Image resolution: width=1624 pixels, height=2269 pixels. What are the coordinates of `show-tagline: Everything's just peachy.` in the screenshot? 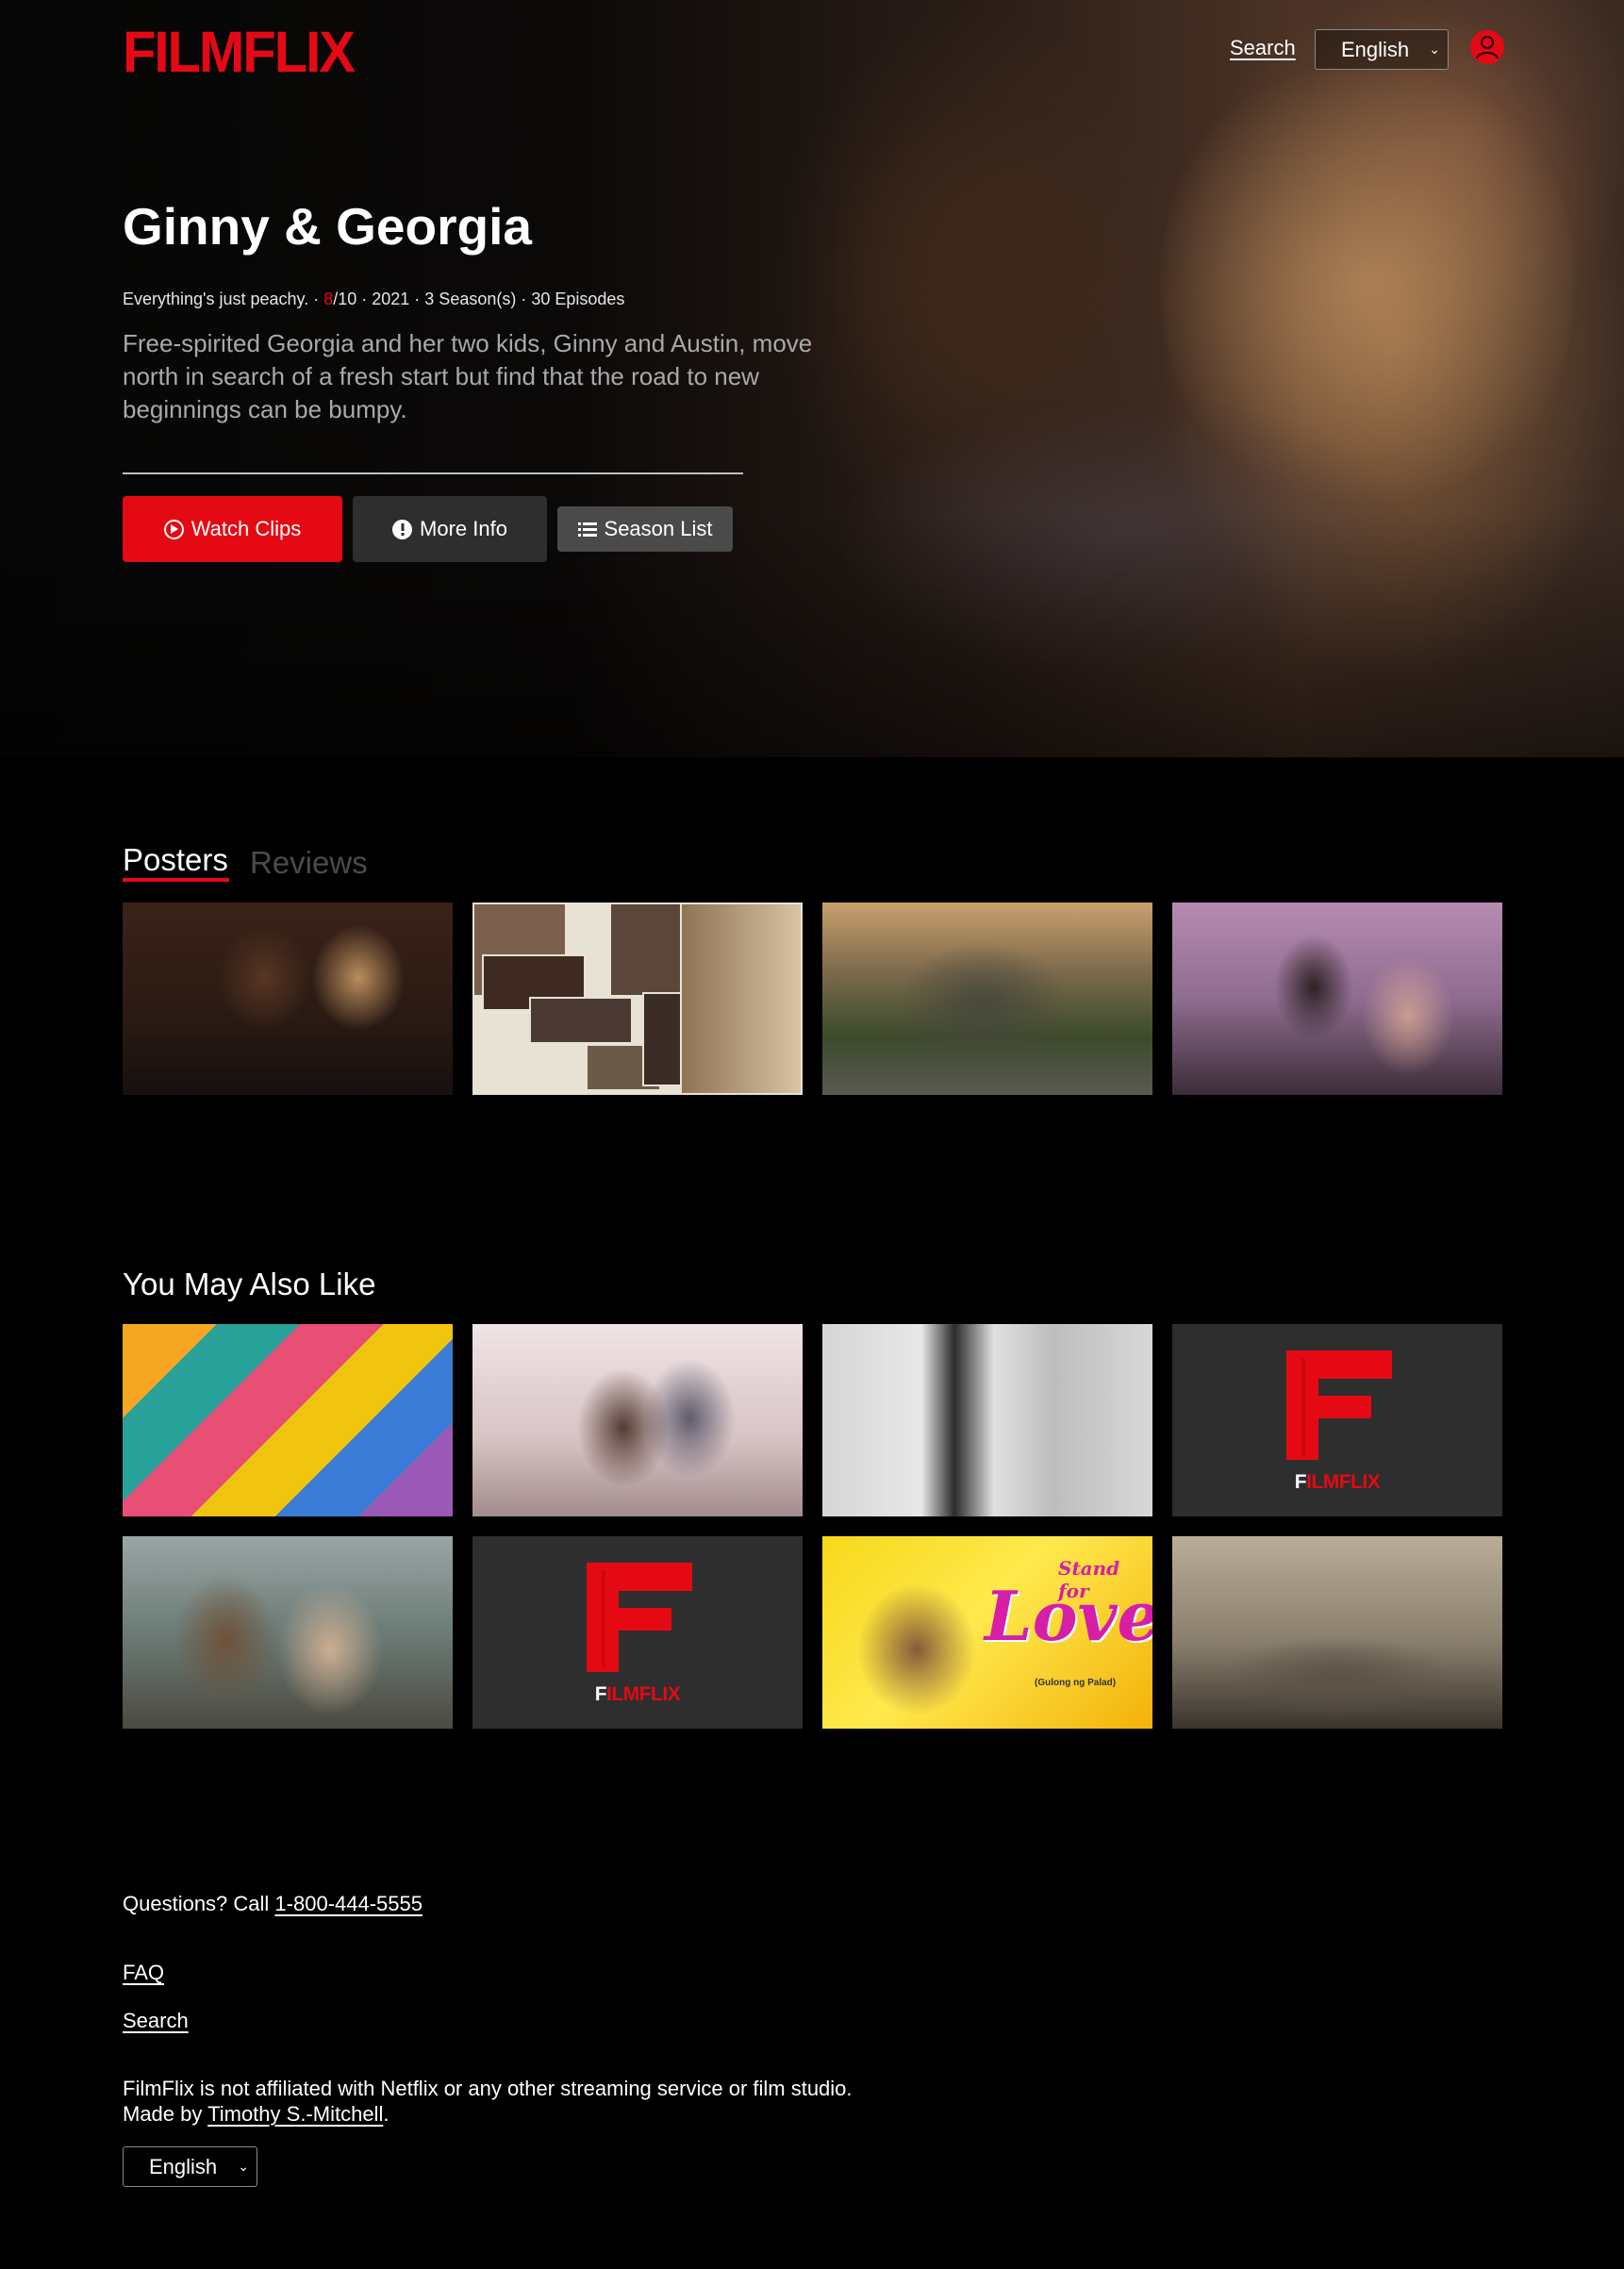 It's located at (216, 299).